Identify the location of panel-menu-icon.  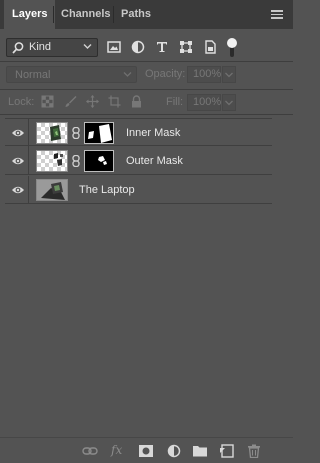
(277, 14).